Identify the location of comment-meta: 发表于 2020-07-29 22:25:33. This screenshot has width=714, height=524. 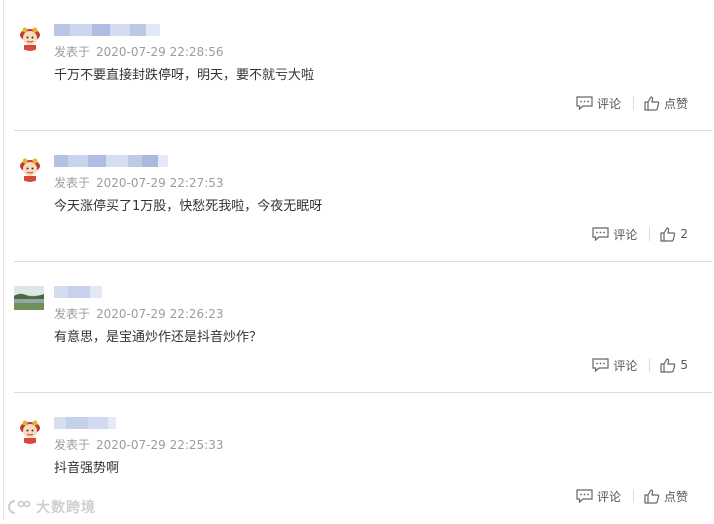
(138, 444).